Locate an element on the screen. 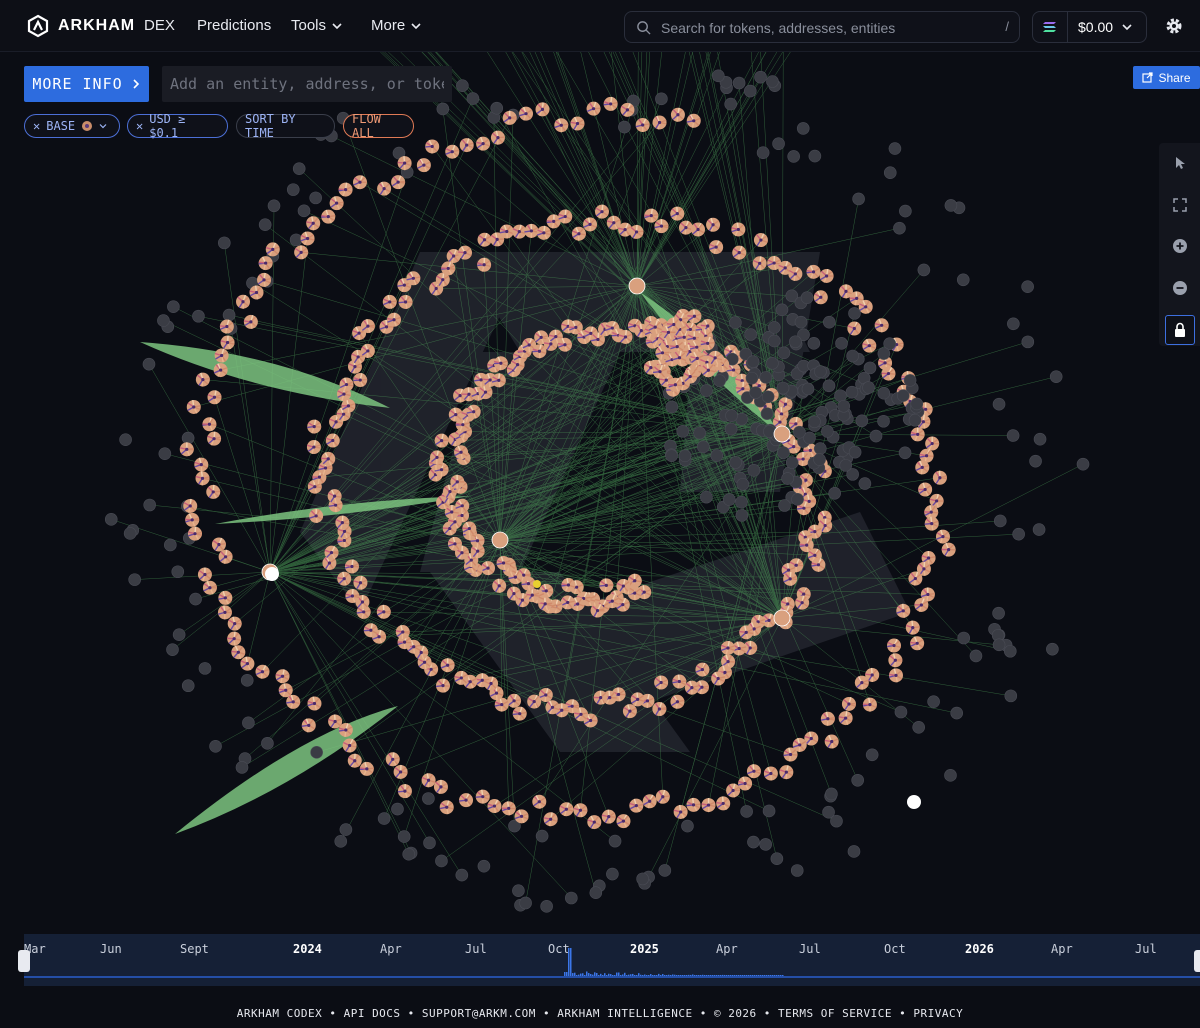  nav-tools: Tools is located at coordinates (317, 25).